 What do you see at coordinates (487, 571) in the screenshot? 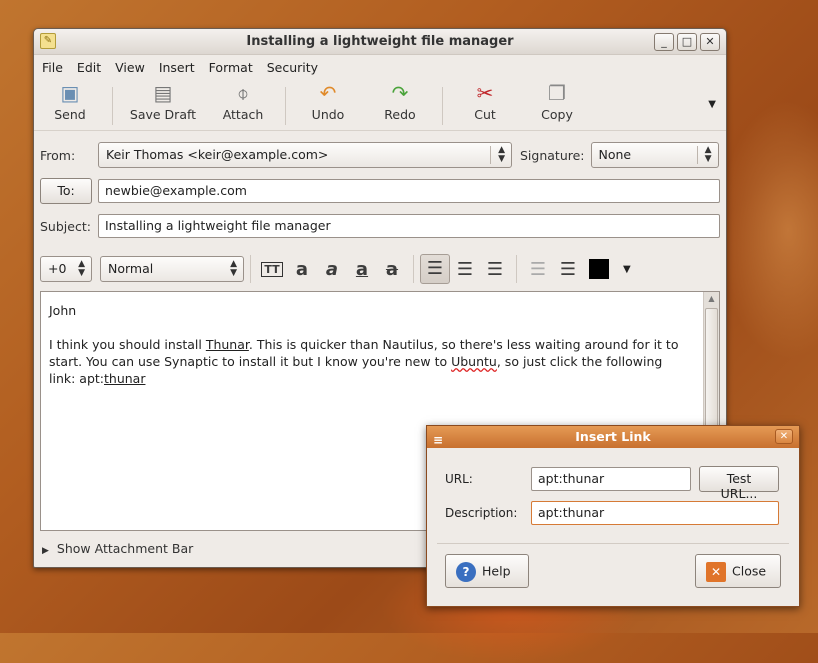
I see `help-button: ? Help` at bounding box center [487, 571].